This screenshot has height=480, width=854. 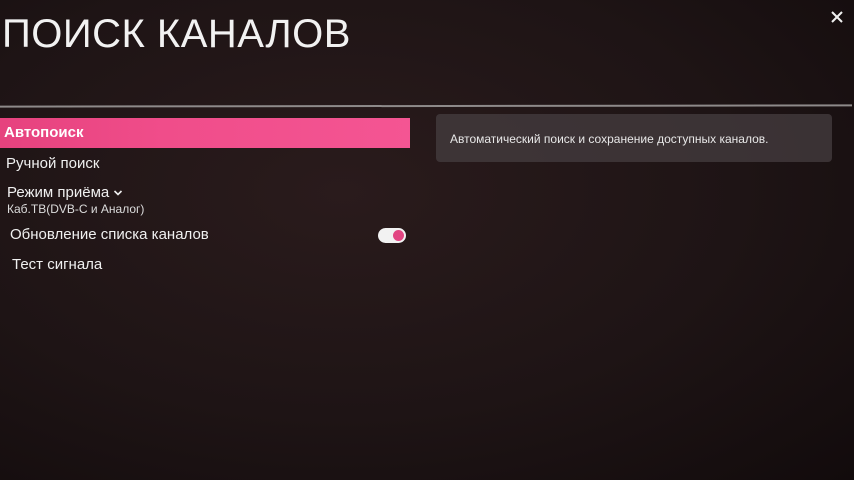 What do you see at coordinates (58, 192) in the screenshot?
I see `menu-item-label: Режим приёма` at bounding box center [58, 192].